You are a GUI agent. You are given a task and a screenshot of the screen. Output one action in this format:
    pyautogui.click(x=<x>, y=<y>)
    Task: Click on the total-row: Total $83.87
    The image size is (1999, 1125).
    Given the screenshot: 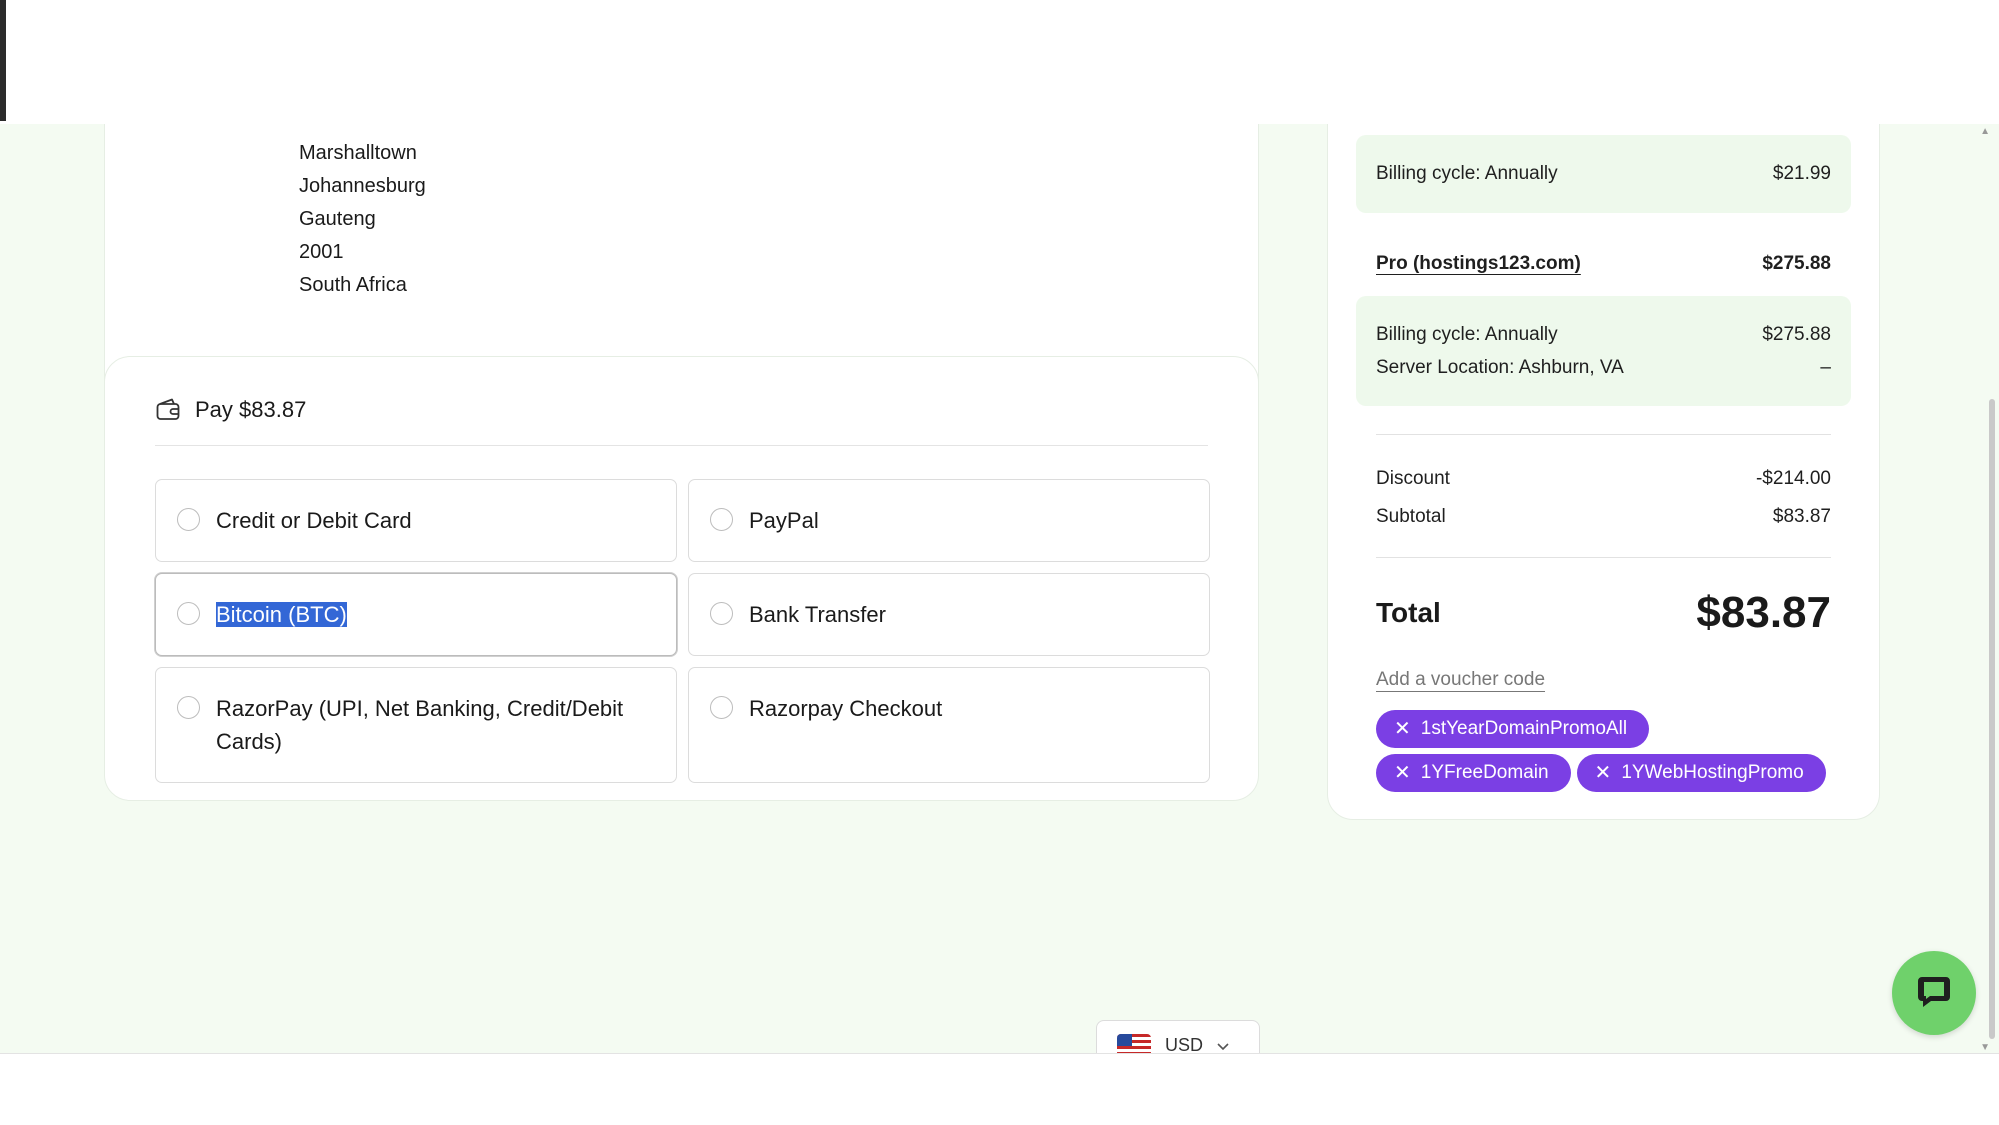 What is the action you would take?
    pyautogui.click(x=1603, y=613)
    